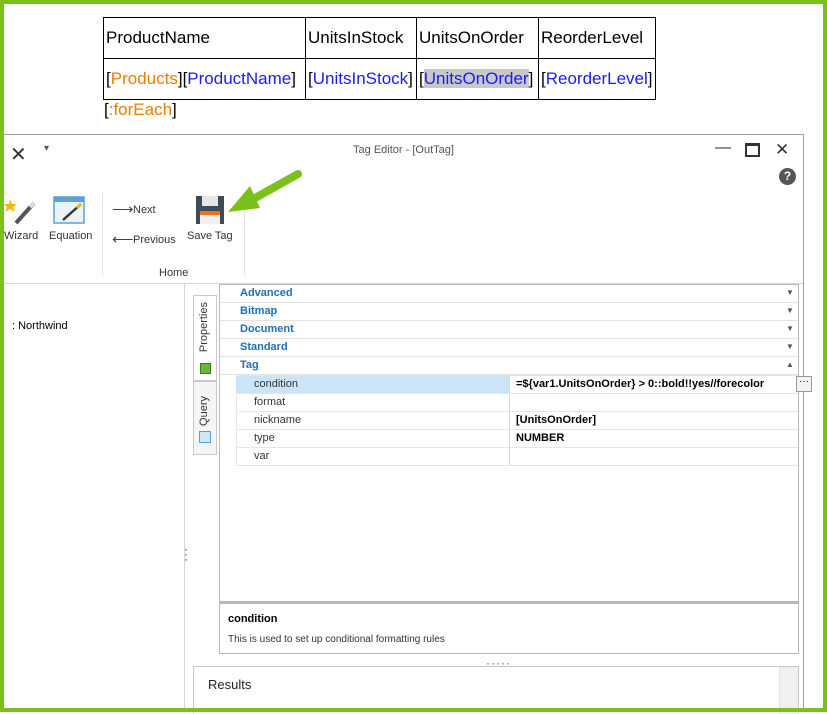 This screenshot has height=714, width=827. I want to click on units-on-order-tag-cell: [UnitsOnOrder], so click(477, 79).